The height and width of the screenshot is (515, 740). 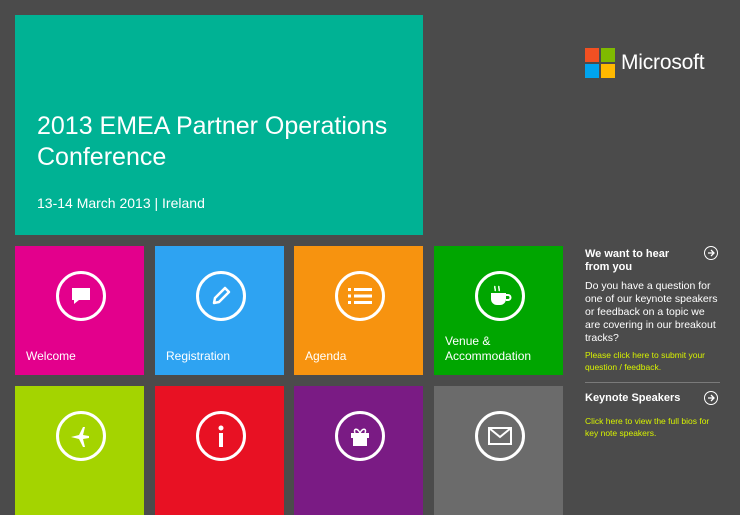 I want to click on airplane-icon, so click(x=81, y=436).